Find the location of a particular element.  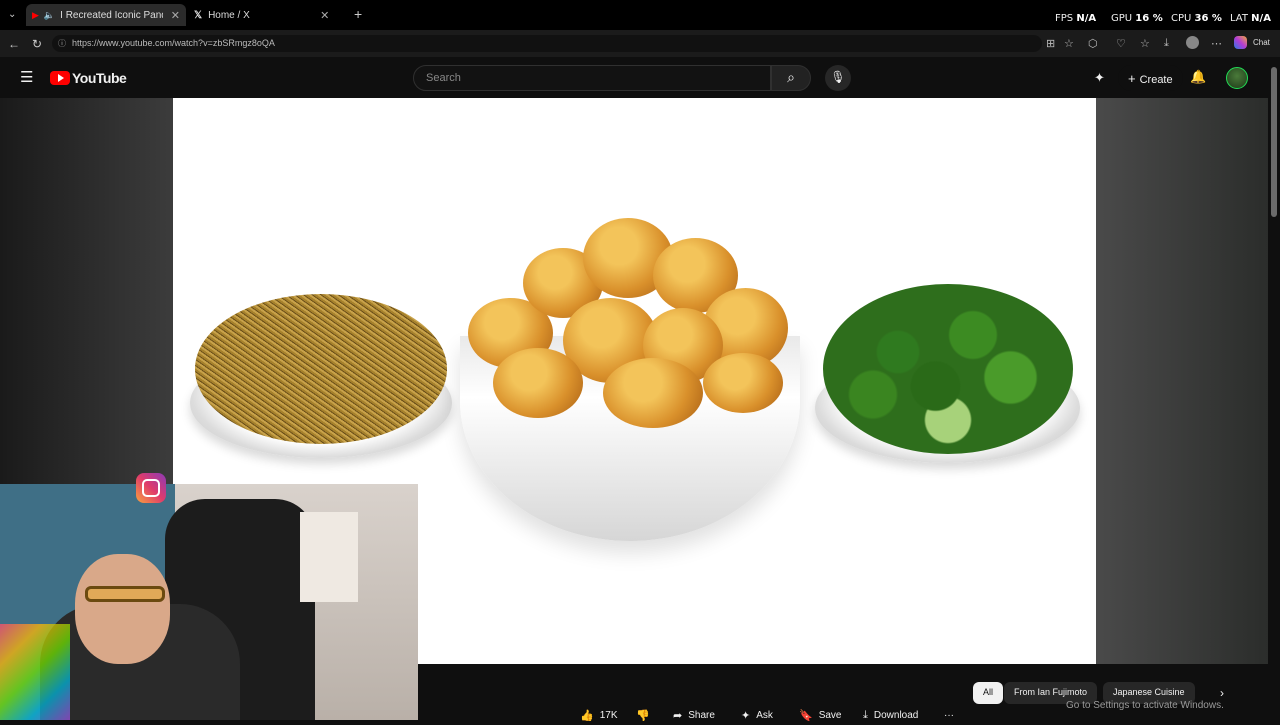

favorite-star-icon: ☆ is located at coordinates (1069, 43).